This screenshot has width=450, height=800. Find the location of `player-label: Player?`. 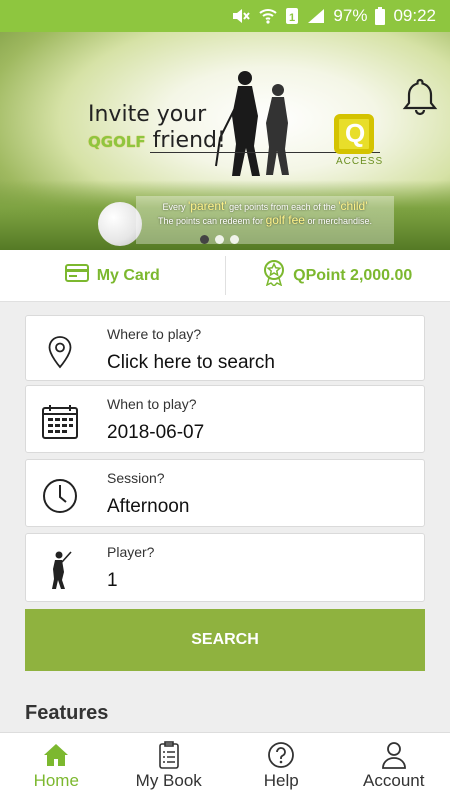

player-label: Player? is located at coordinates (131, 552).